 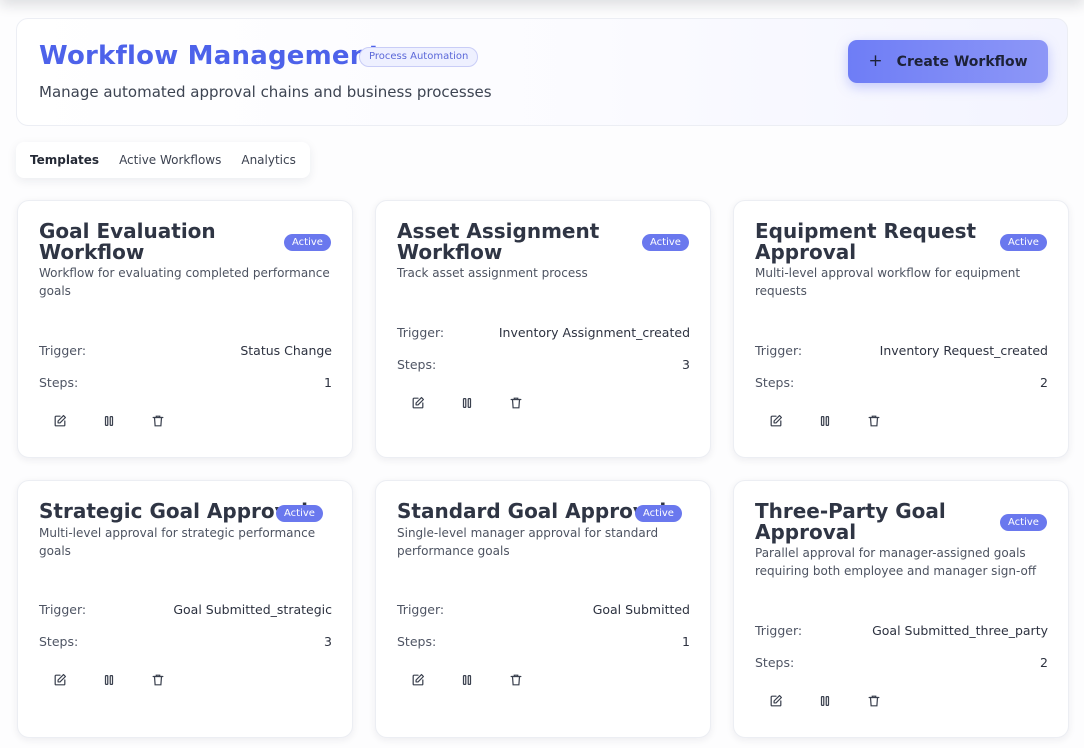 What do you see at coordinates (850, 521) in the screenshot?
I see `workflow-title: Three-Party Goal Approval` at bounding box center [850, 521].